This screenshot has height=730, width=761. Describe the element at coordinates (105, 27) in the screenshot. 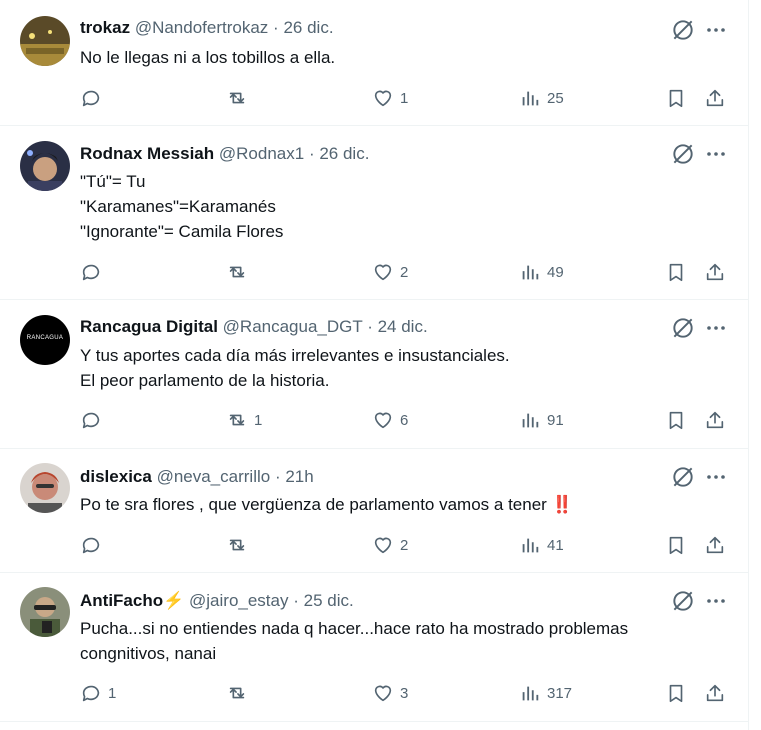

I see `author-name: trokaz` at that location.